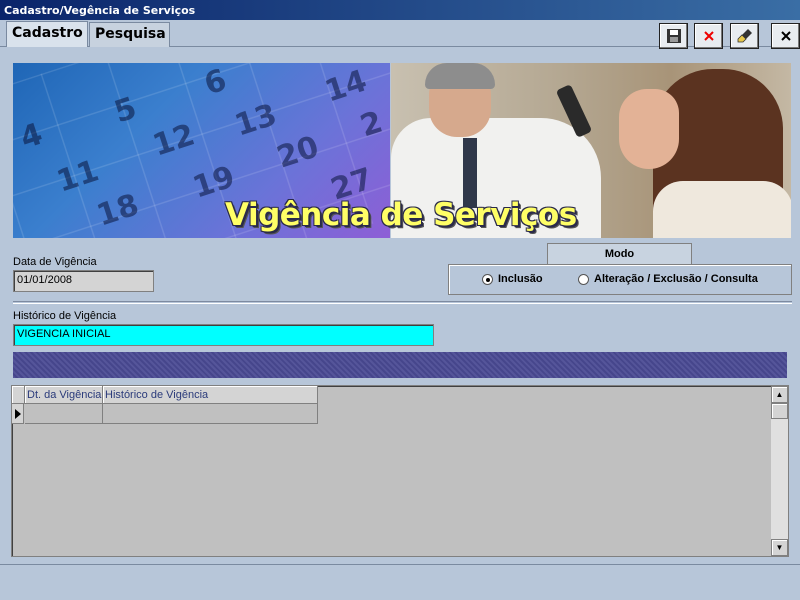 This screenshot has height=600, width=800. Describe the element at coordinates (64, 395) in the screenshot. I see `column-dt-vigencia: Dt. da Vigência` at that location.